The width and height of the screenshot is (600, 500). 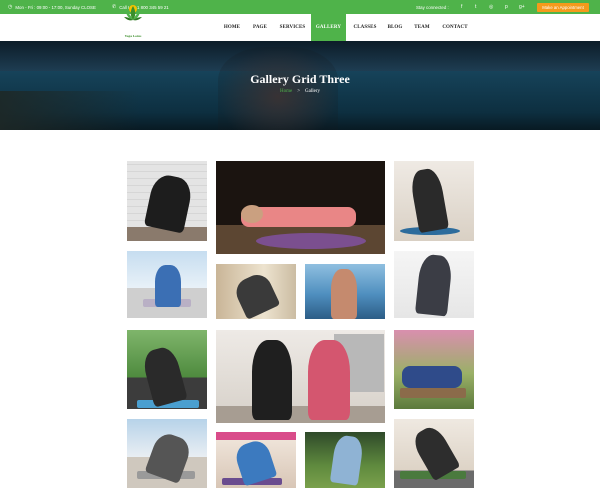 I want to click on nav-home: HOME, so click(x=232, y=27).